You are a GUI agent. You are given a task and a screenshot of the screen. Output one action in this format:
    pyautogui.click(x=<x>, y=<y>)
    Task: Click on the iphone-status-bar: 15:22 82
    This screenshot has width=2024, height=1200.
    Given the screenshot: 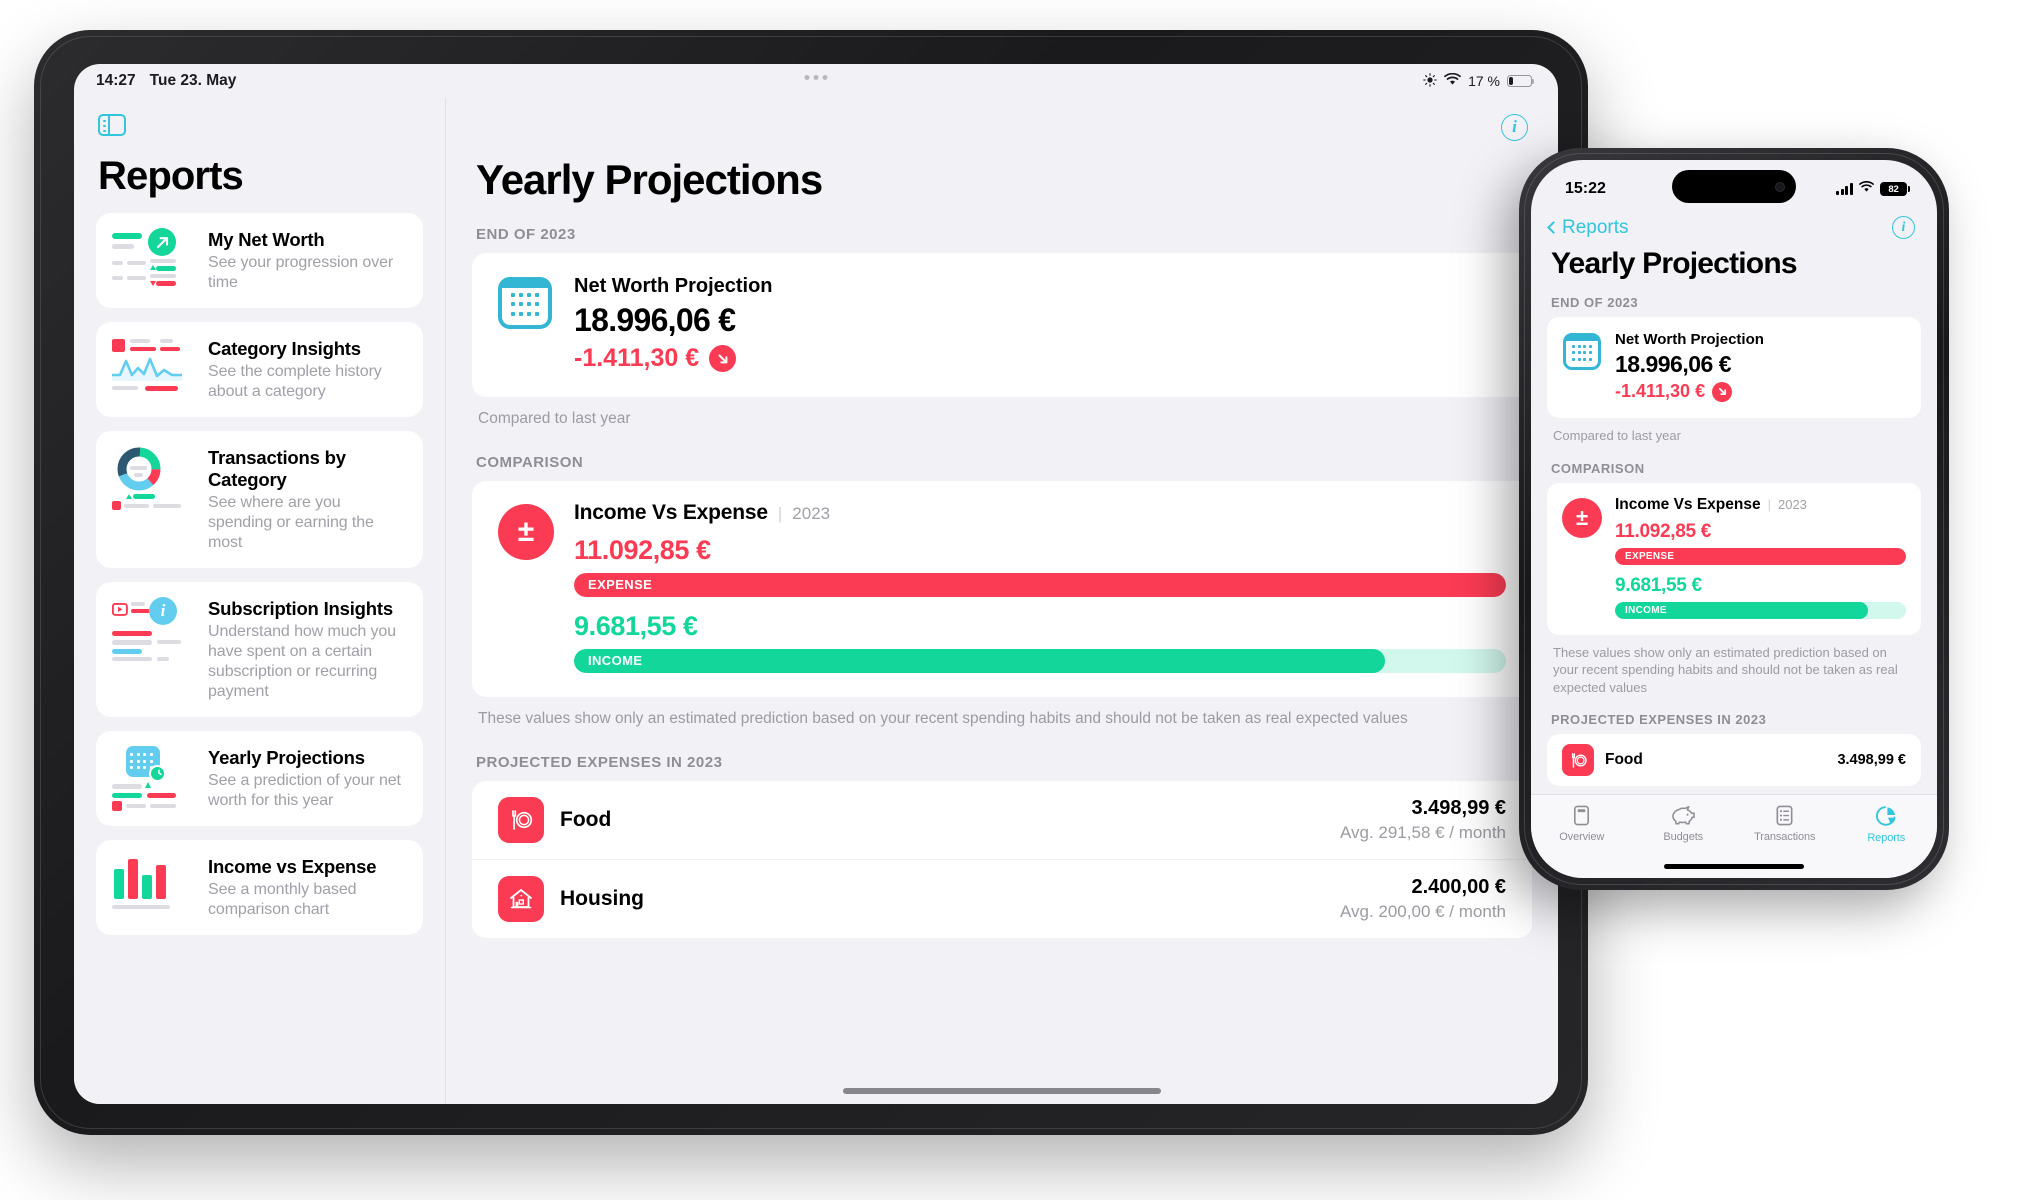 What is the action you would take?
    pyautogui.click(x=1734, y=184)
    